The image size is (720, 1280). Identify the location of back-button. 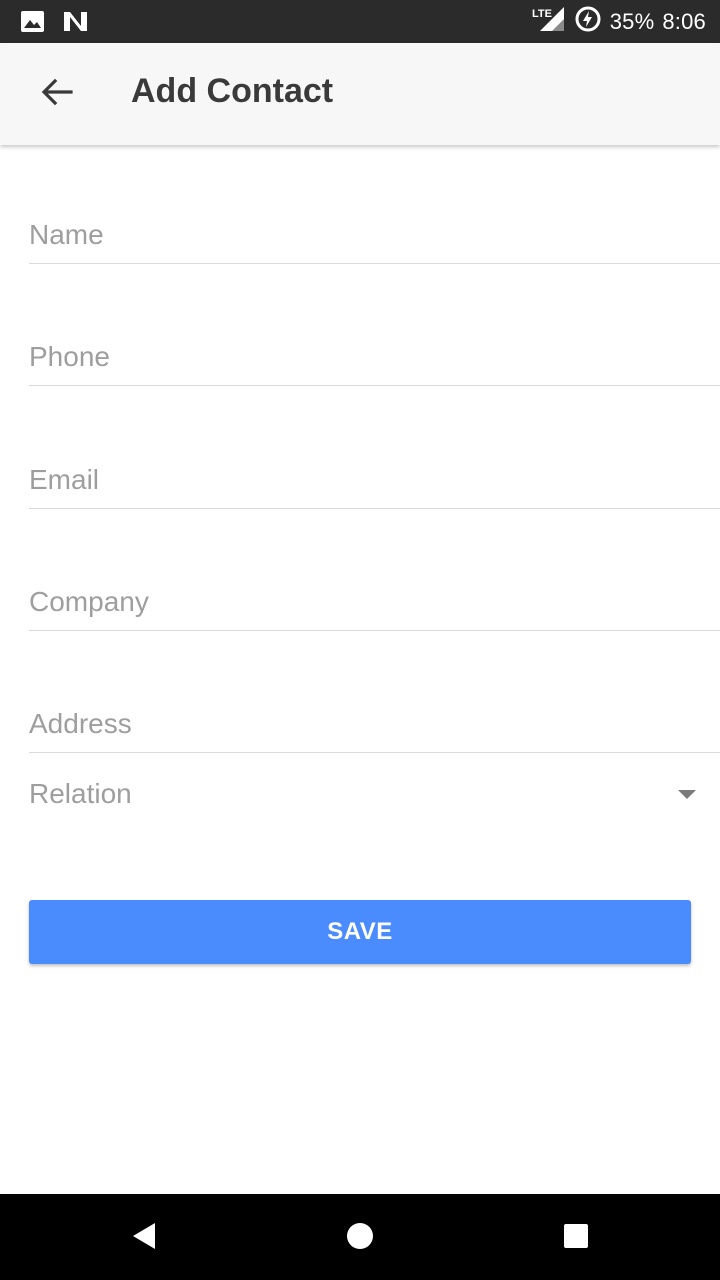
(57, 94).